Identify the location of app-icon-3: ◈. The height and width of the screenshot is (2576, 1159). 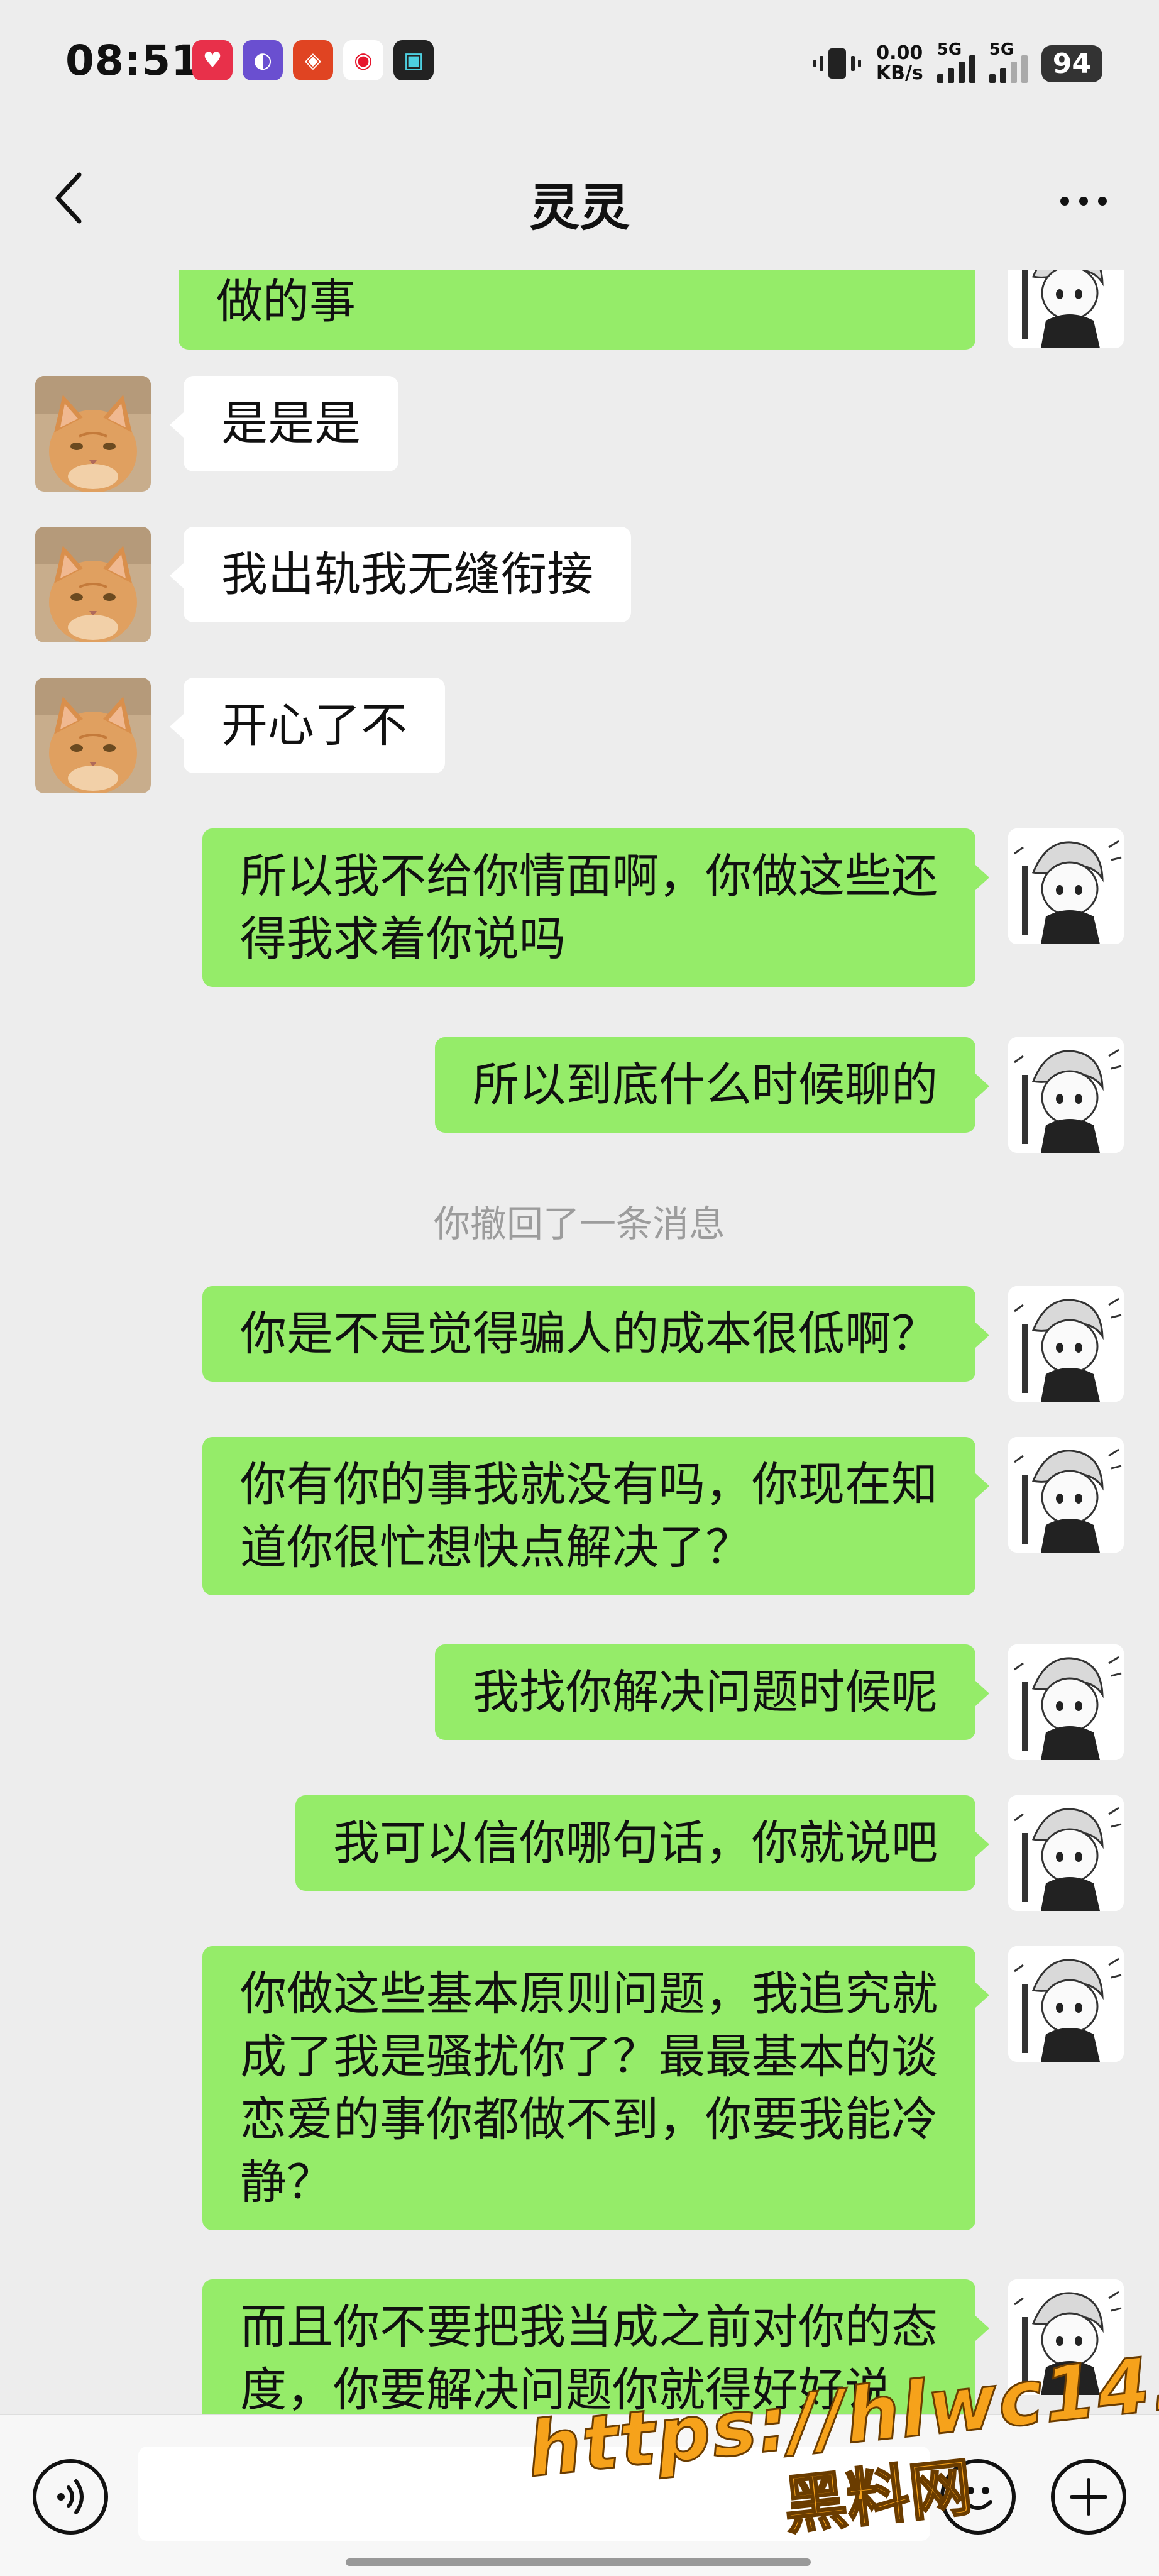
(313, 60).